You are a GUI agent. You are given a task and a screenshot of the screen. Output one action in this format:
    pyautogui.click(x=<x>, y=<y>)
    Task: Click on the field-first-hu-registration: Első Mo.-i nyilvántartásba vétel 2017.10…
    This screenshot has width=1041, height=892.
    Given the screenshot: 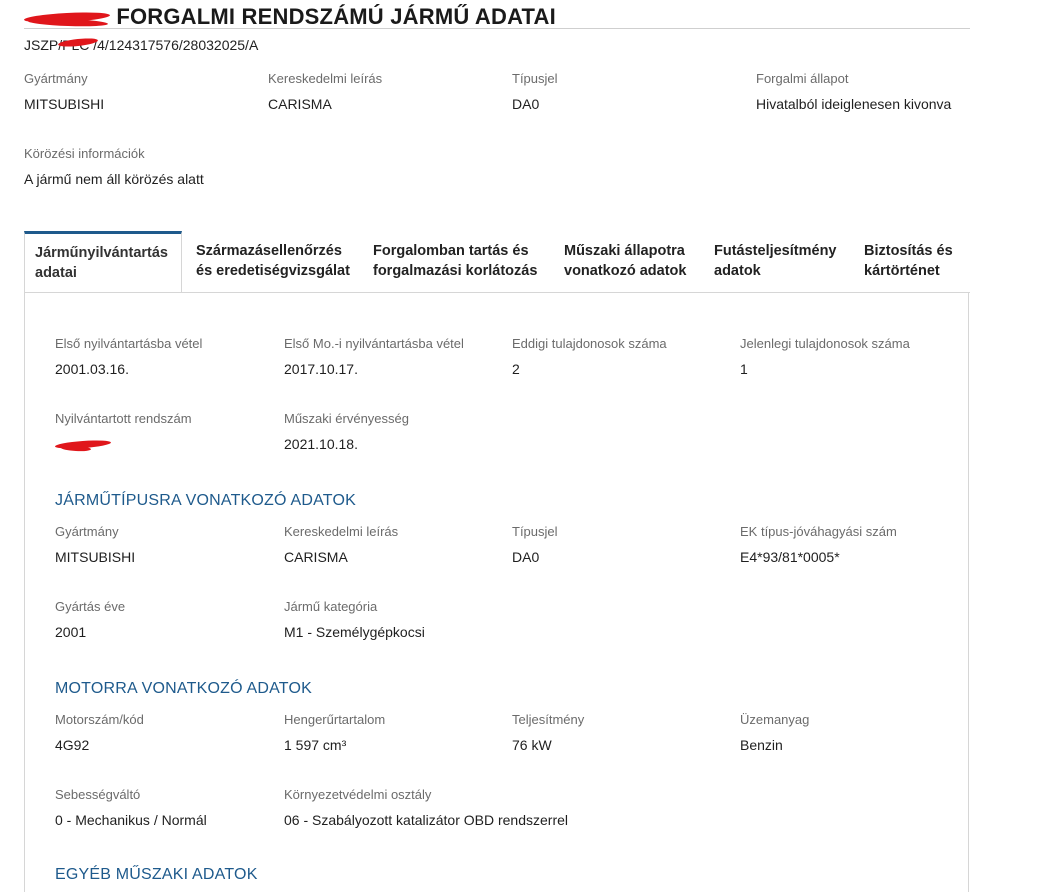 What is the action you would take?
    pyautogui.click(x=374, y=356)
    